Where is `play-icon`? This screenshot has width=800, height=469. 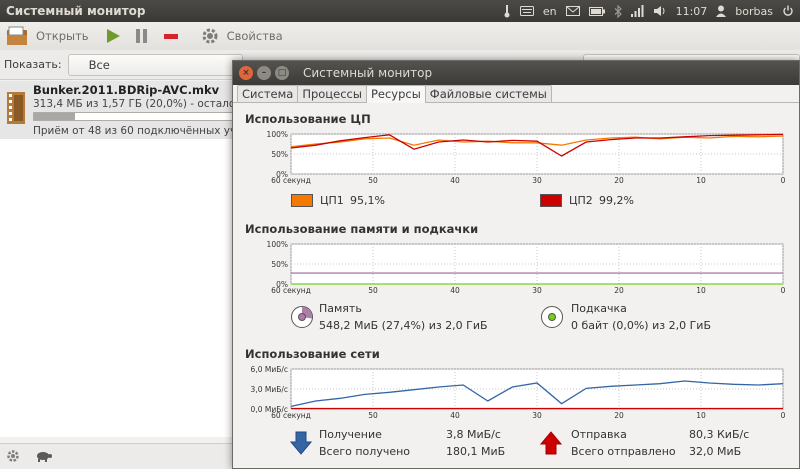 play-icon is located at coordinates (113, 36).